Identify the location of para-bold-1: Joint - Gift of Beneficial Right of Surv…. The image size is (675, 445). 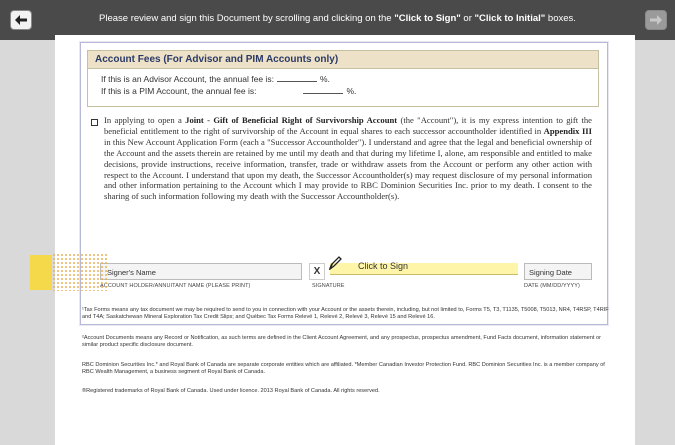
(291, 120).